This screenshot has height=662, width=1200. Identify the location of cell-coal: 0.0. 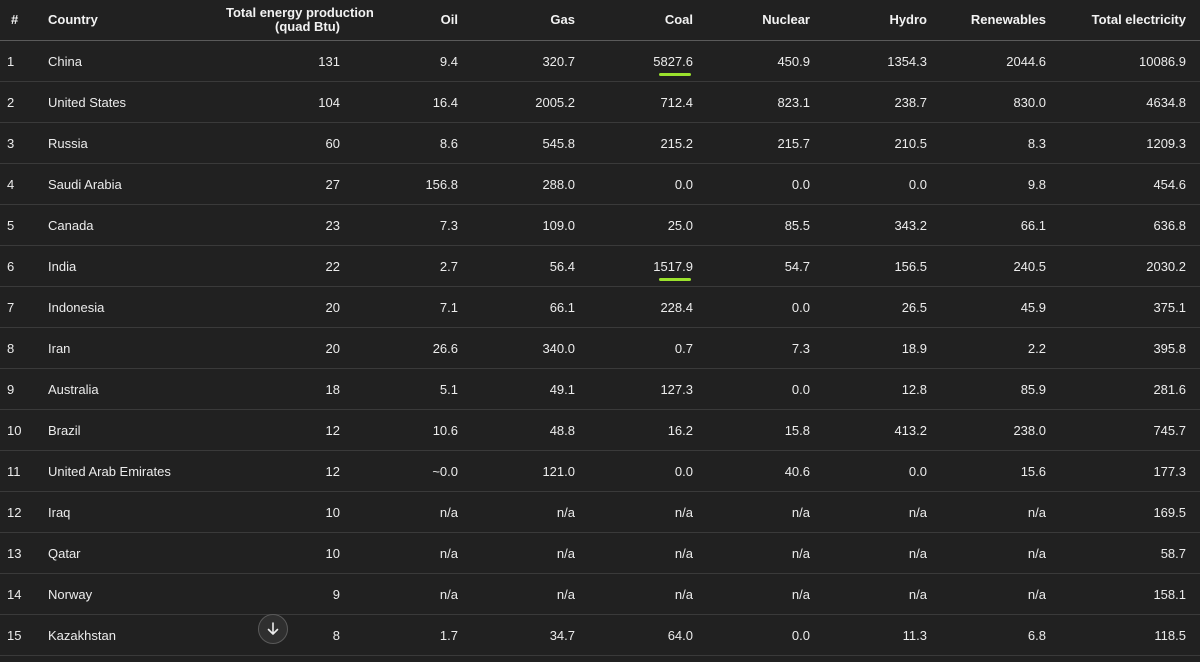
(648, 184).